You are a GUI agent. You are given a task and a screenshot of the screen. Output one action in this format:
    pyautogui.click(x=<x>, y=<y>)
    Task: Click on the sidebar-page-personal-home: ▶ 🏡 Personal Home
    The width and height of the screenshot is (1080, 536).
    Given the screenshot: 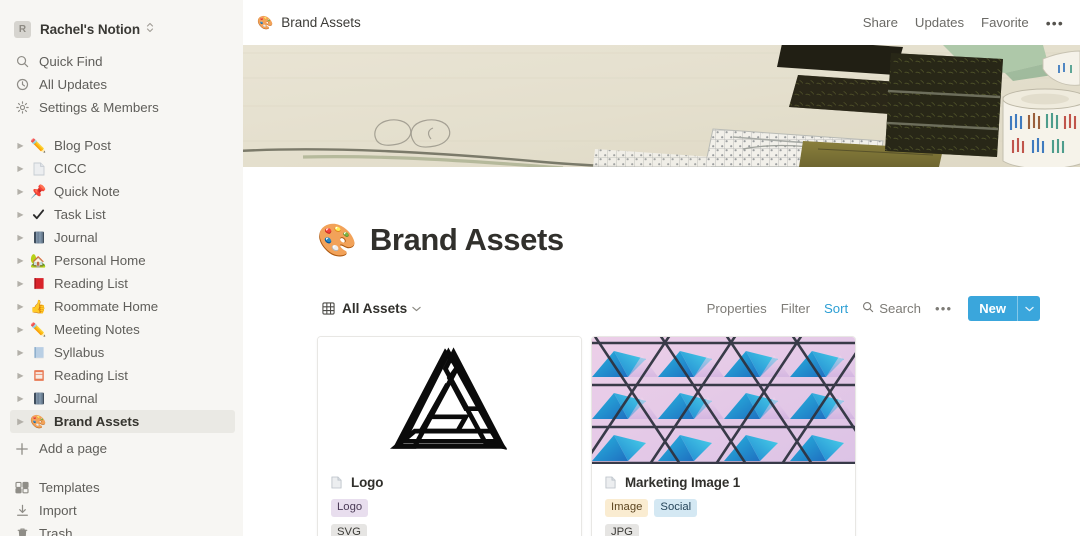 What is the action you would take?
    pyautogui.click(x=122, y=260)
    